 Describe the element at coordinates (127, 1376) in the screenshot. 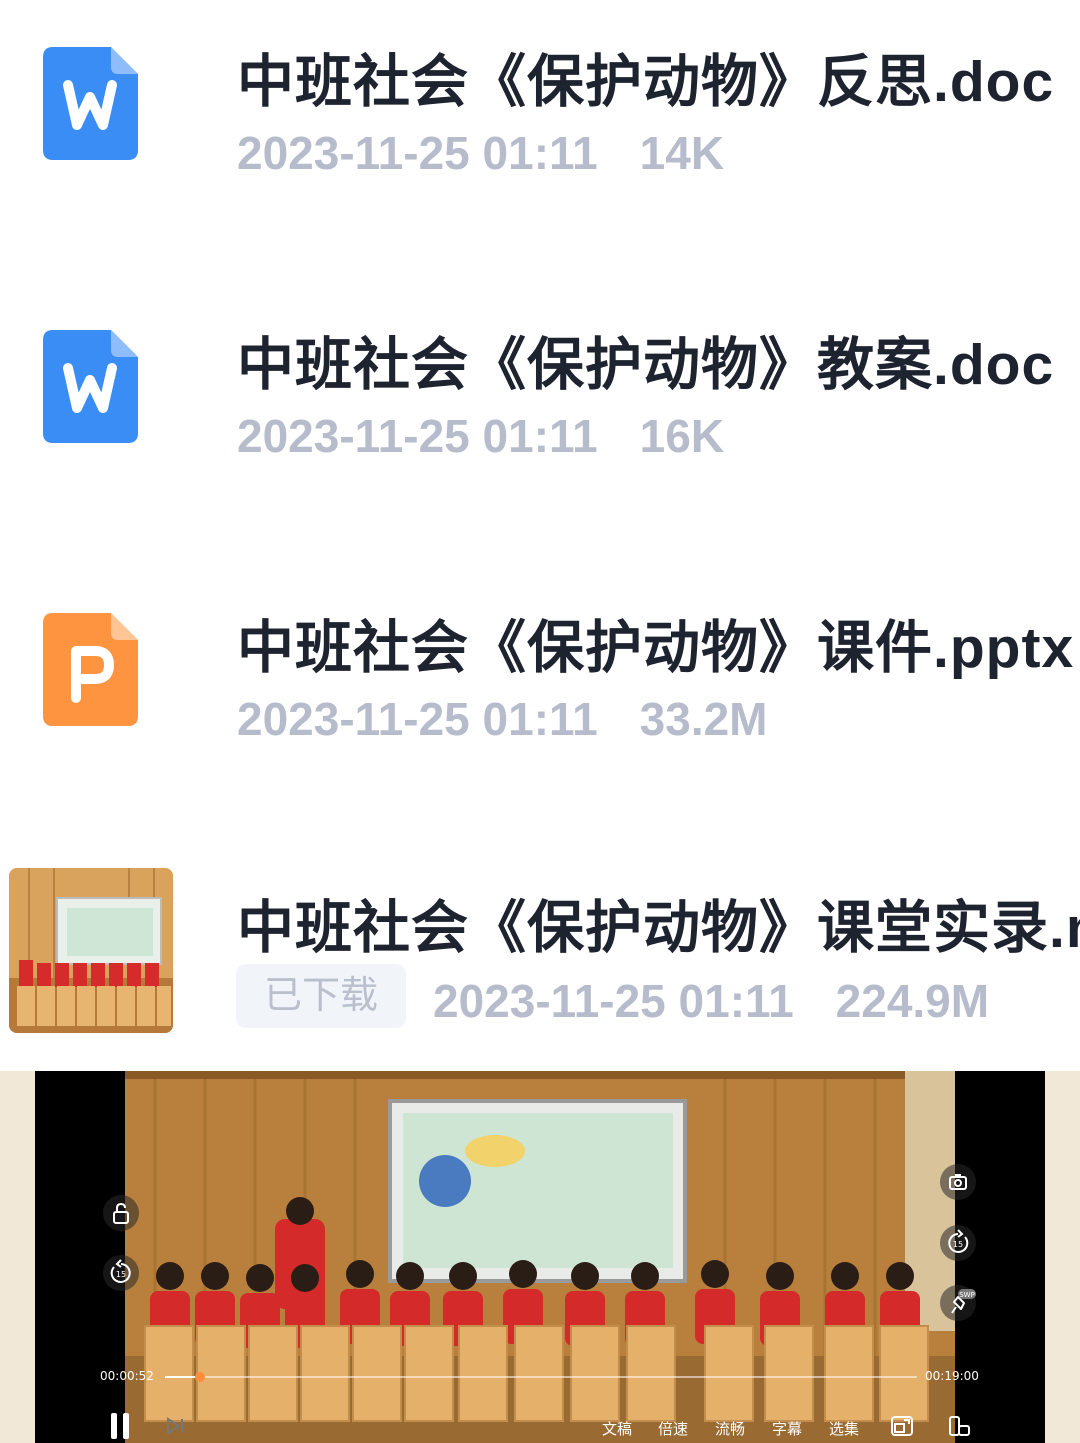

I see `current-time: 00:00:52` at that location.